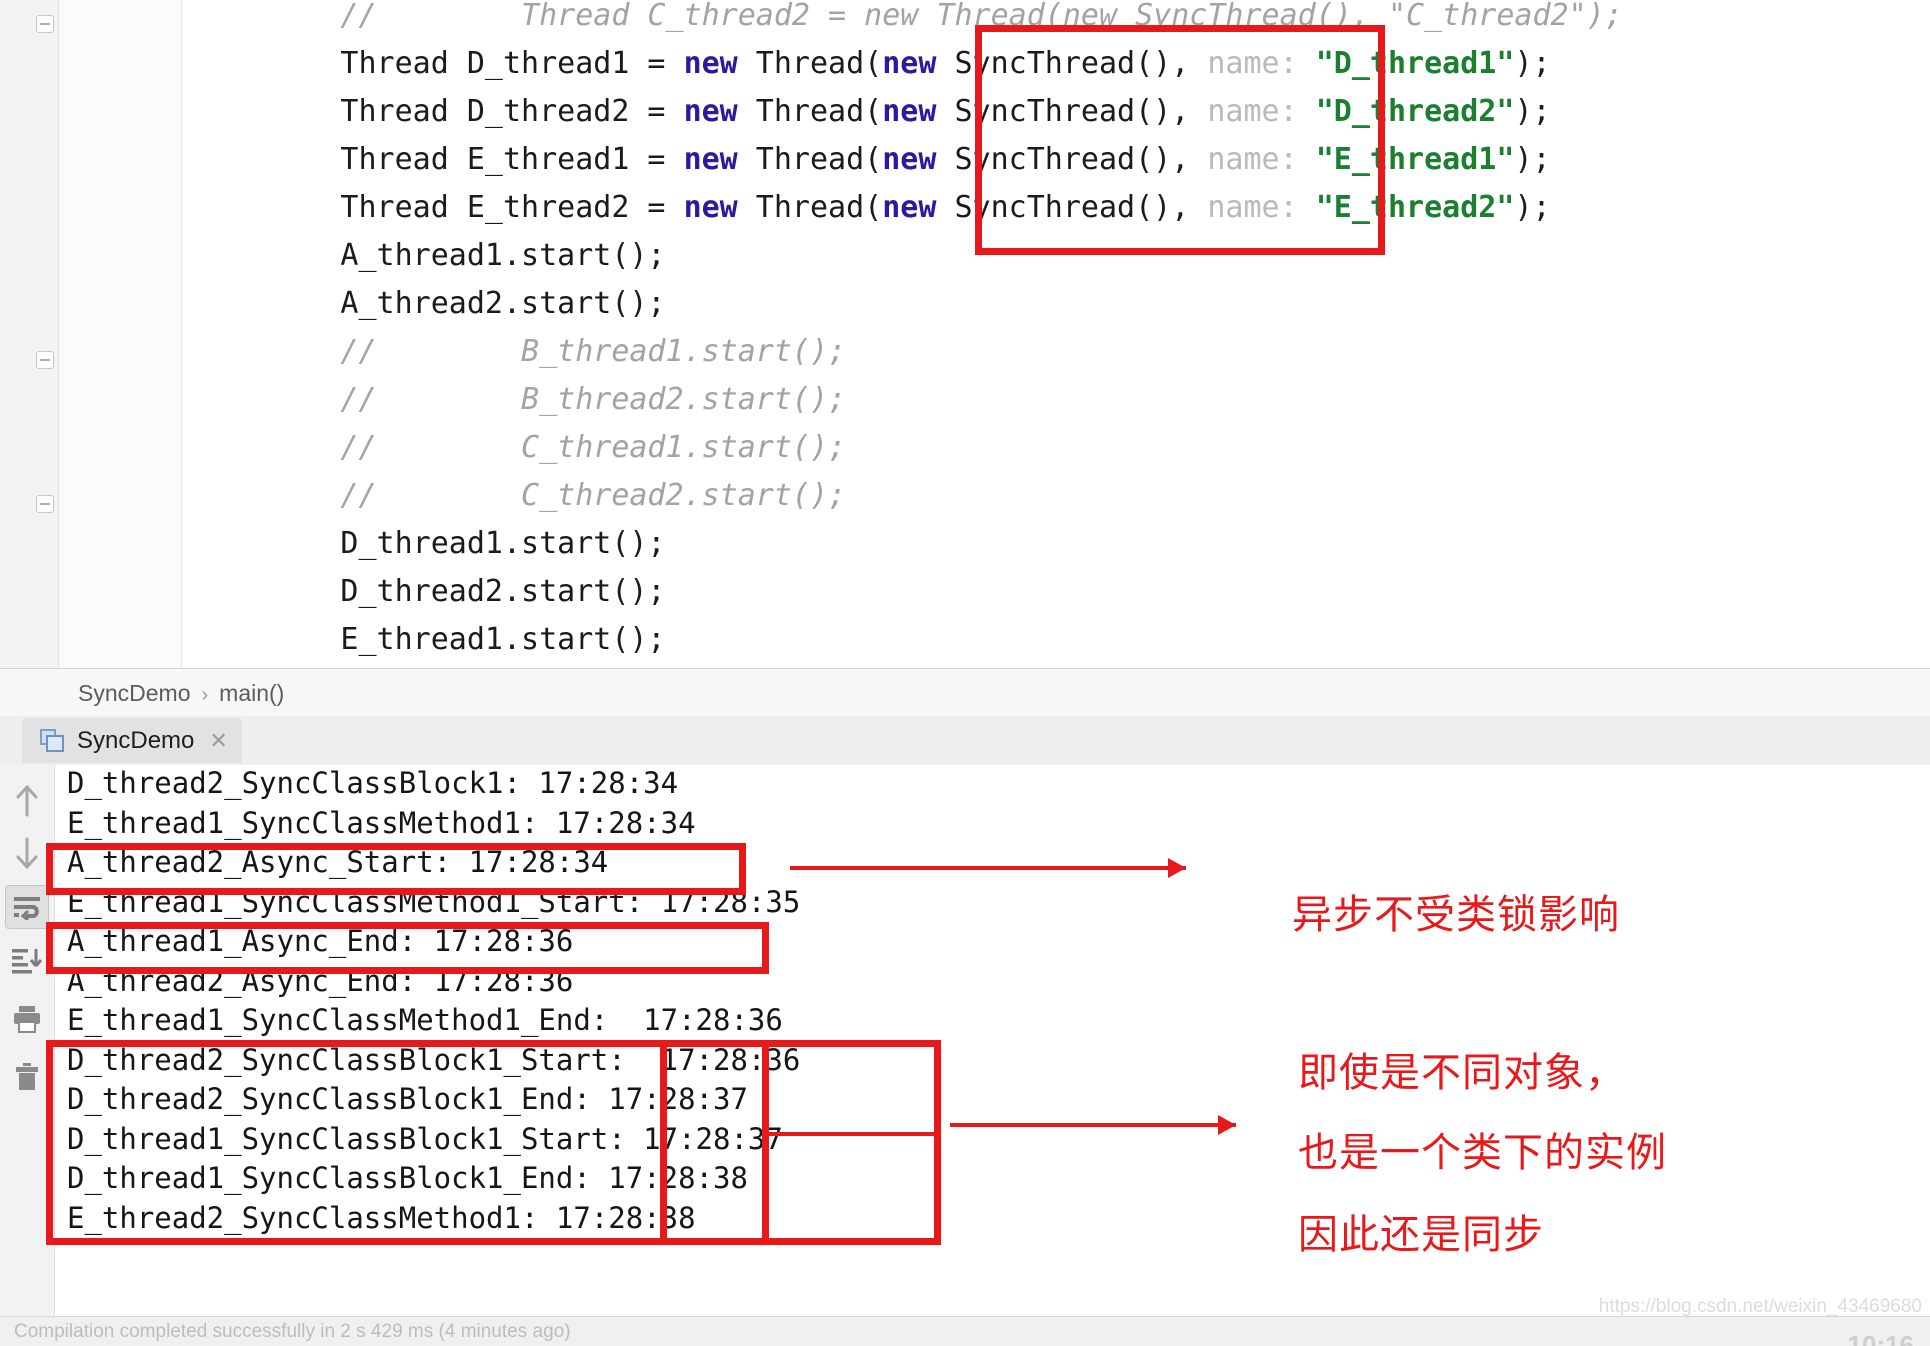 Image resolution: width=1930 pixels, height=1346 pixels. I want to click on annotation-note-2-line-3: 因此还是同步, so click(1421, 1235).